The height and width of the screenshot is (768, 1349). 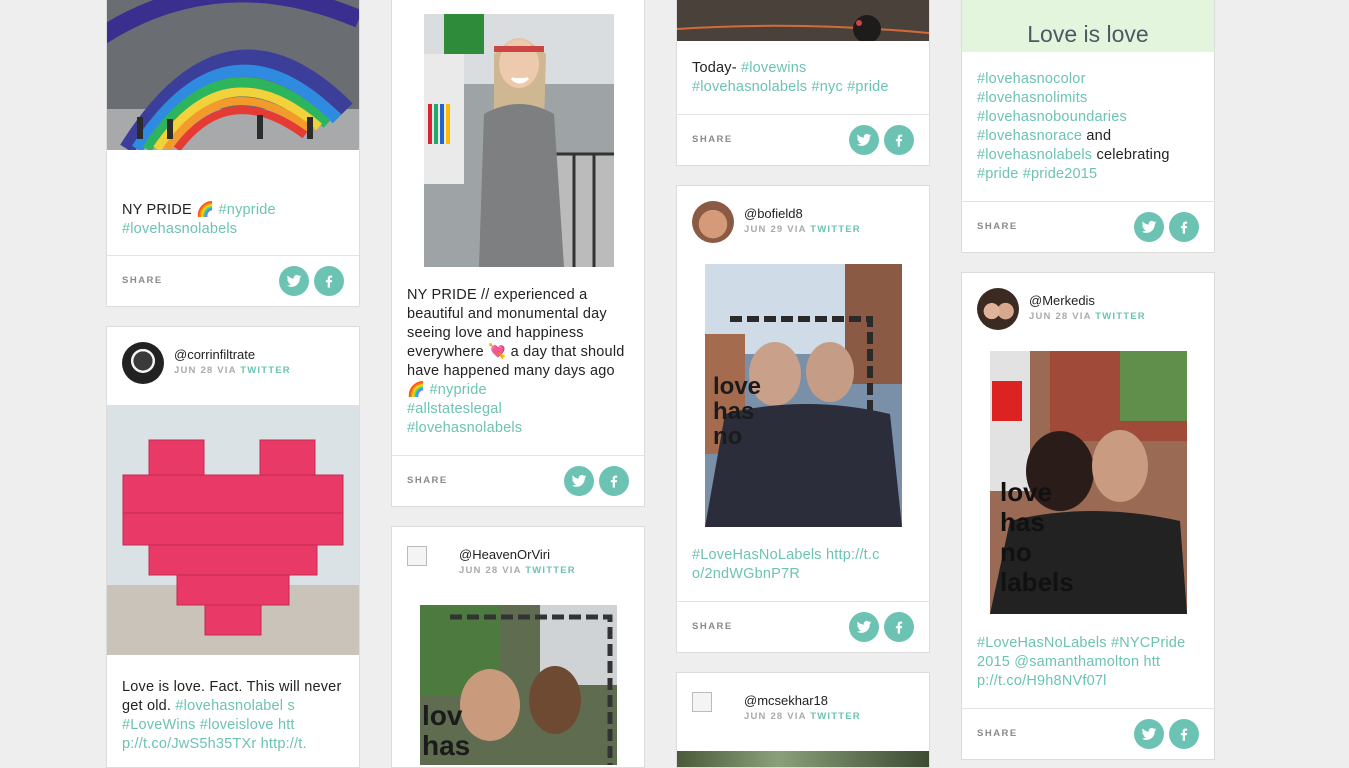 I want to click on hashtag-link: #loveislove, so click(x=237, y=725).